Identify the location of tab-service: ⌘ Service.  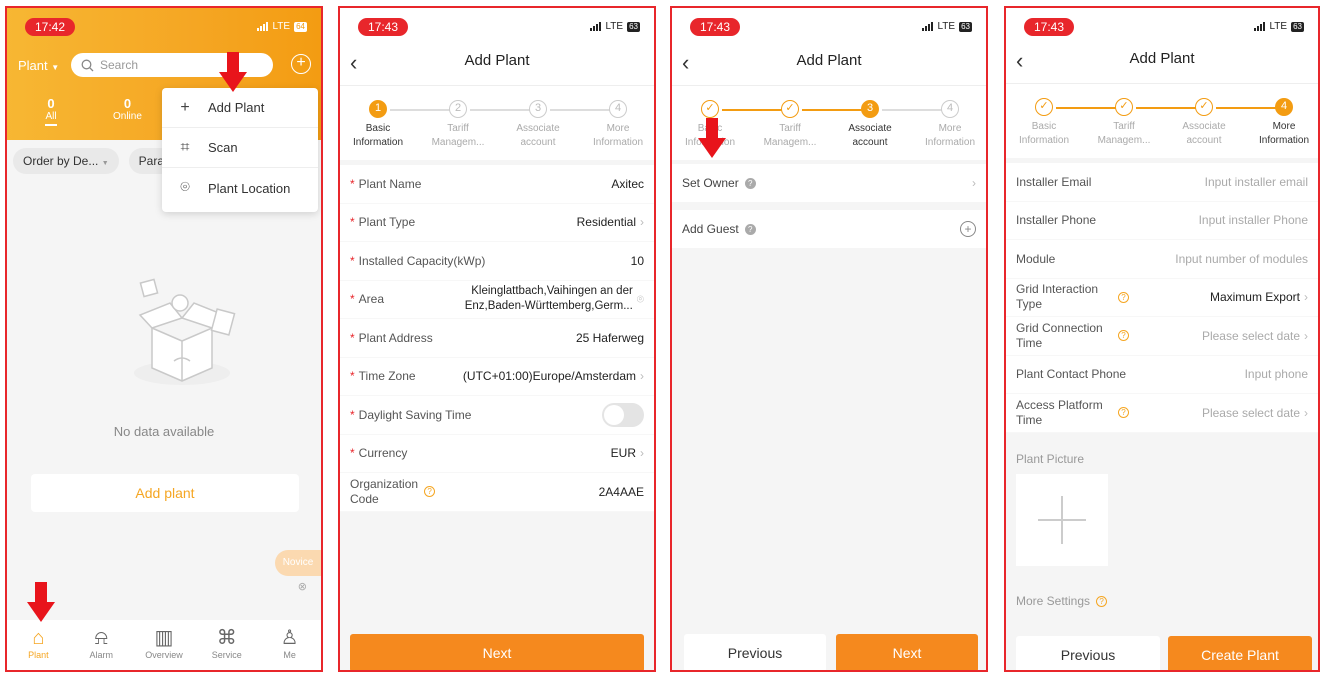
(226, 645).